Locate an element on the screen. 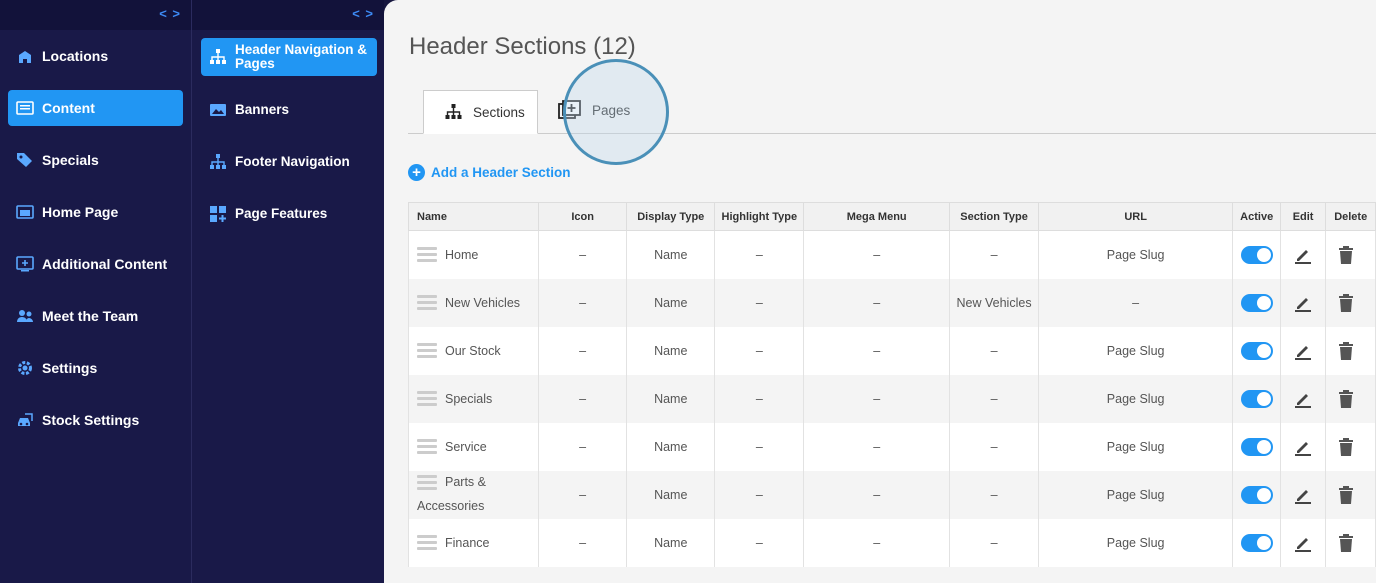 The height and width of the screenshot is (583, 1376). tab-sections: Sections is located at coordinates (480, 112).